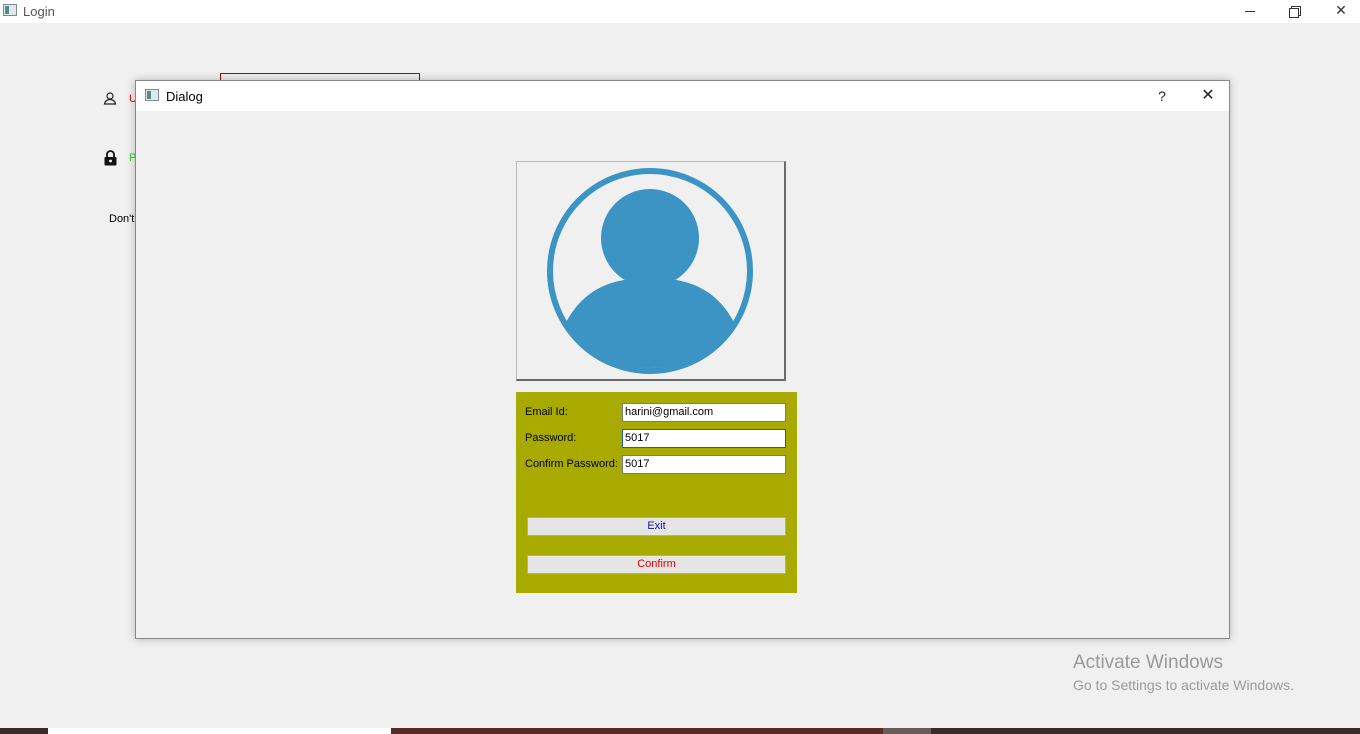  I want to click on window-close-button: ✕, so click(1339, 11).